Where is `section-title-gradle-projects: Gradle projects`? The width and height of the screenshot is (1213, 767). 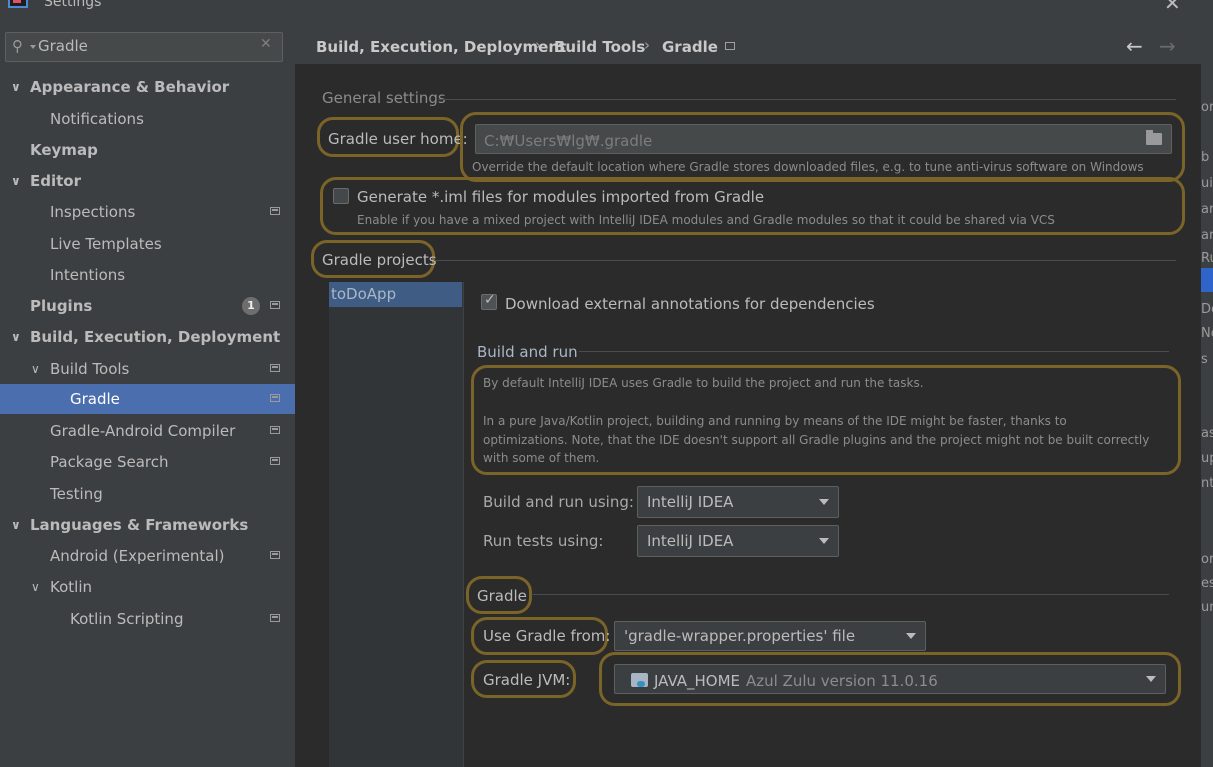 section-title-gradle-projects: Gradle projects is located at coordinates (379, 260).